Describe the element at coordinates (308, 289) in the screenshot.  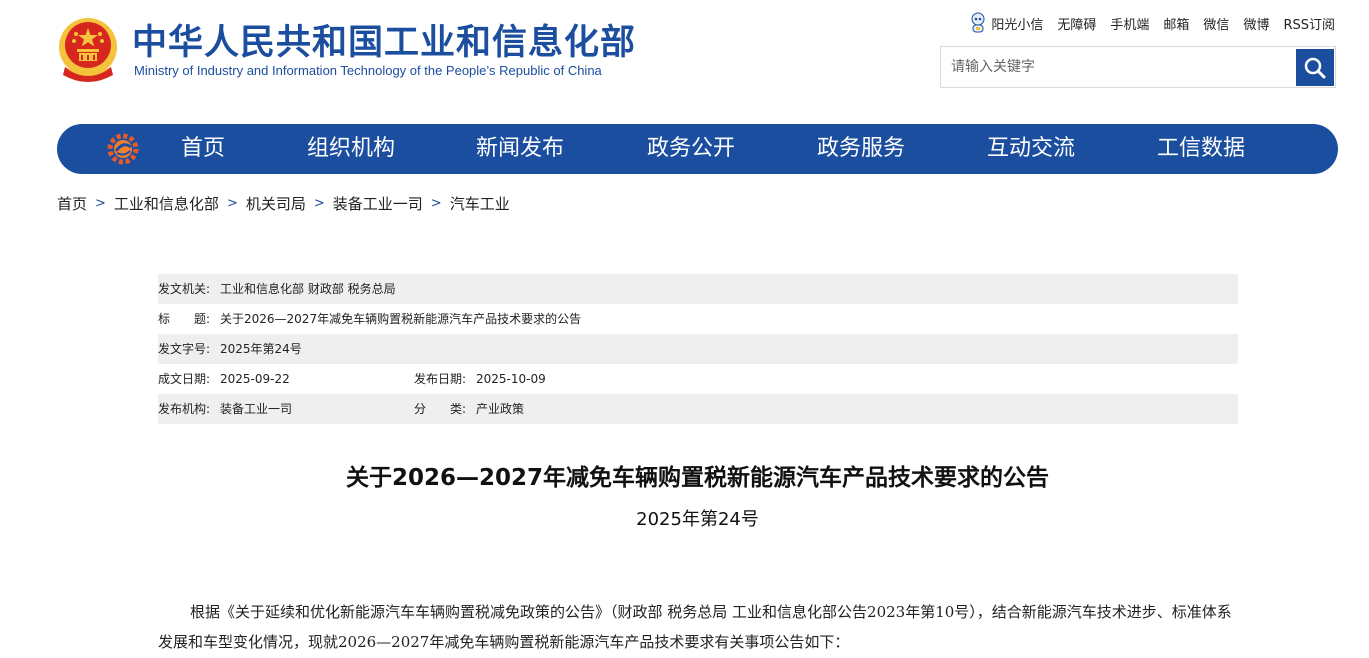
I see `meta-issuer-value: 工业和信息化部 财政部 税务总局` at that location.